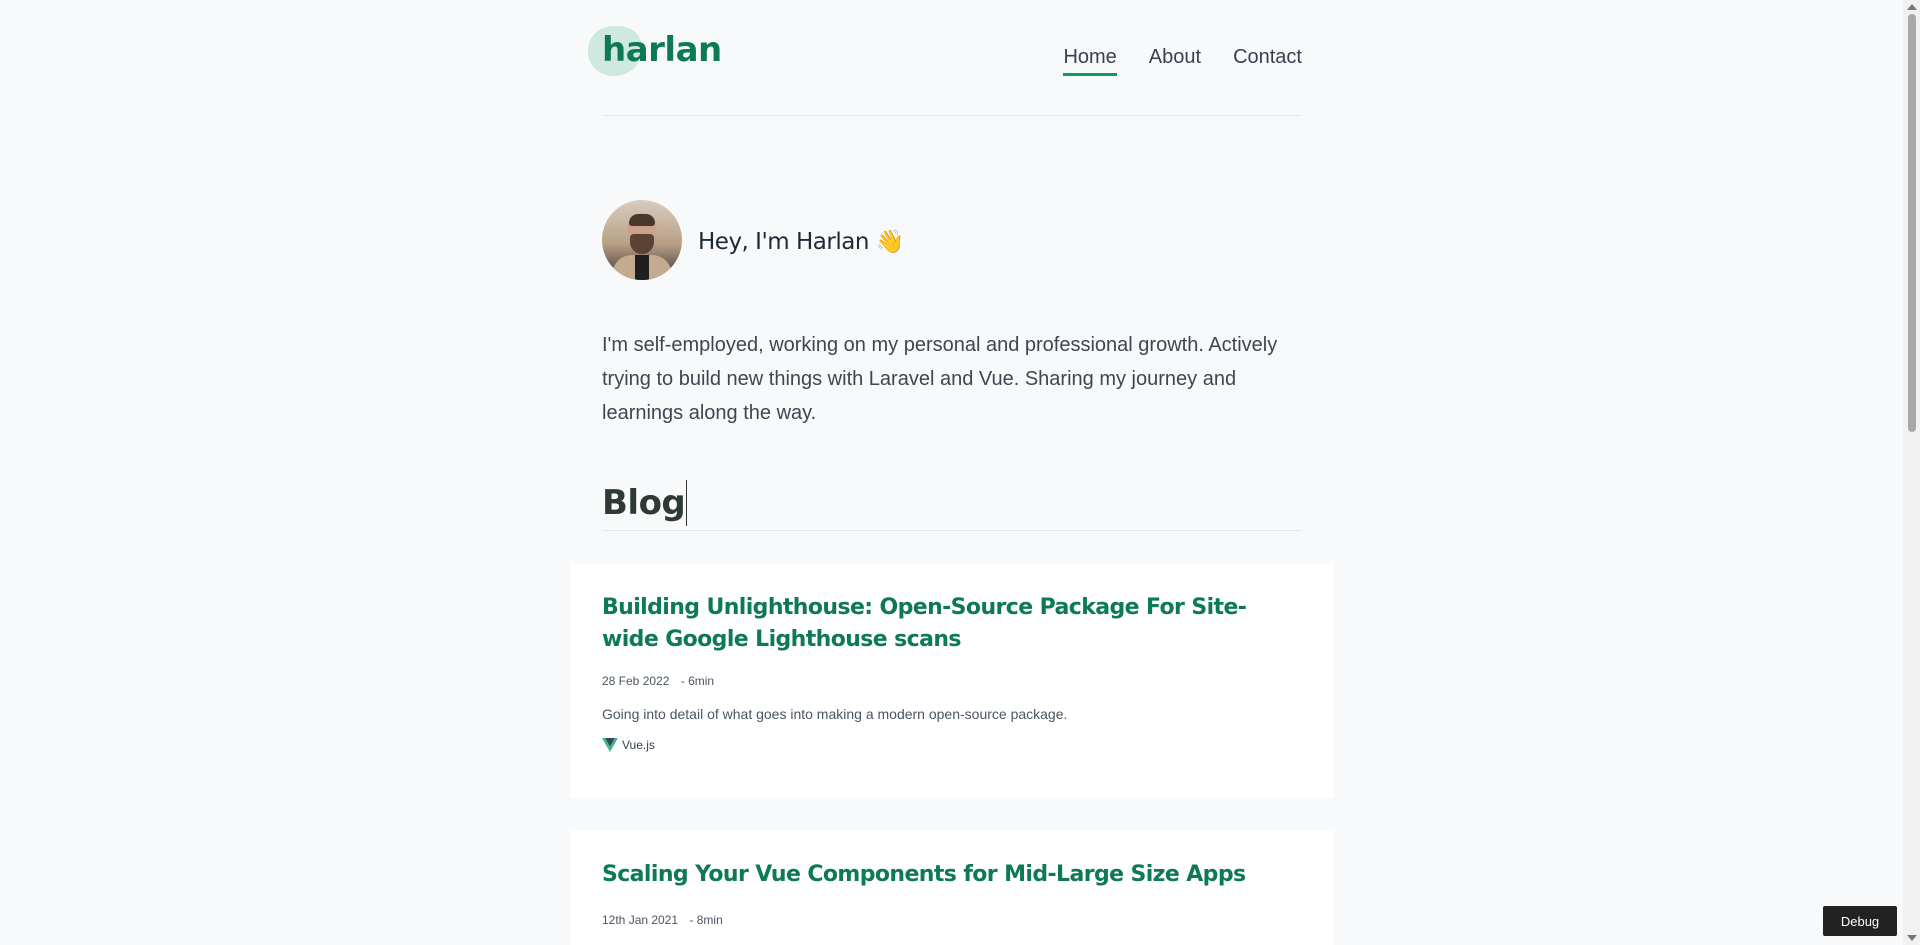 The image size is (1920, 945). Describe the element at coordinates (1267, 61) in the screenshot. I see `nav-contact: Contact` at that location.